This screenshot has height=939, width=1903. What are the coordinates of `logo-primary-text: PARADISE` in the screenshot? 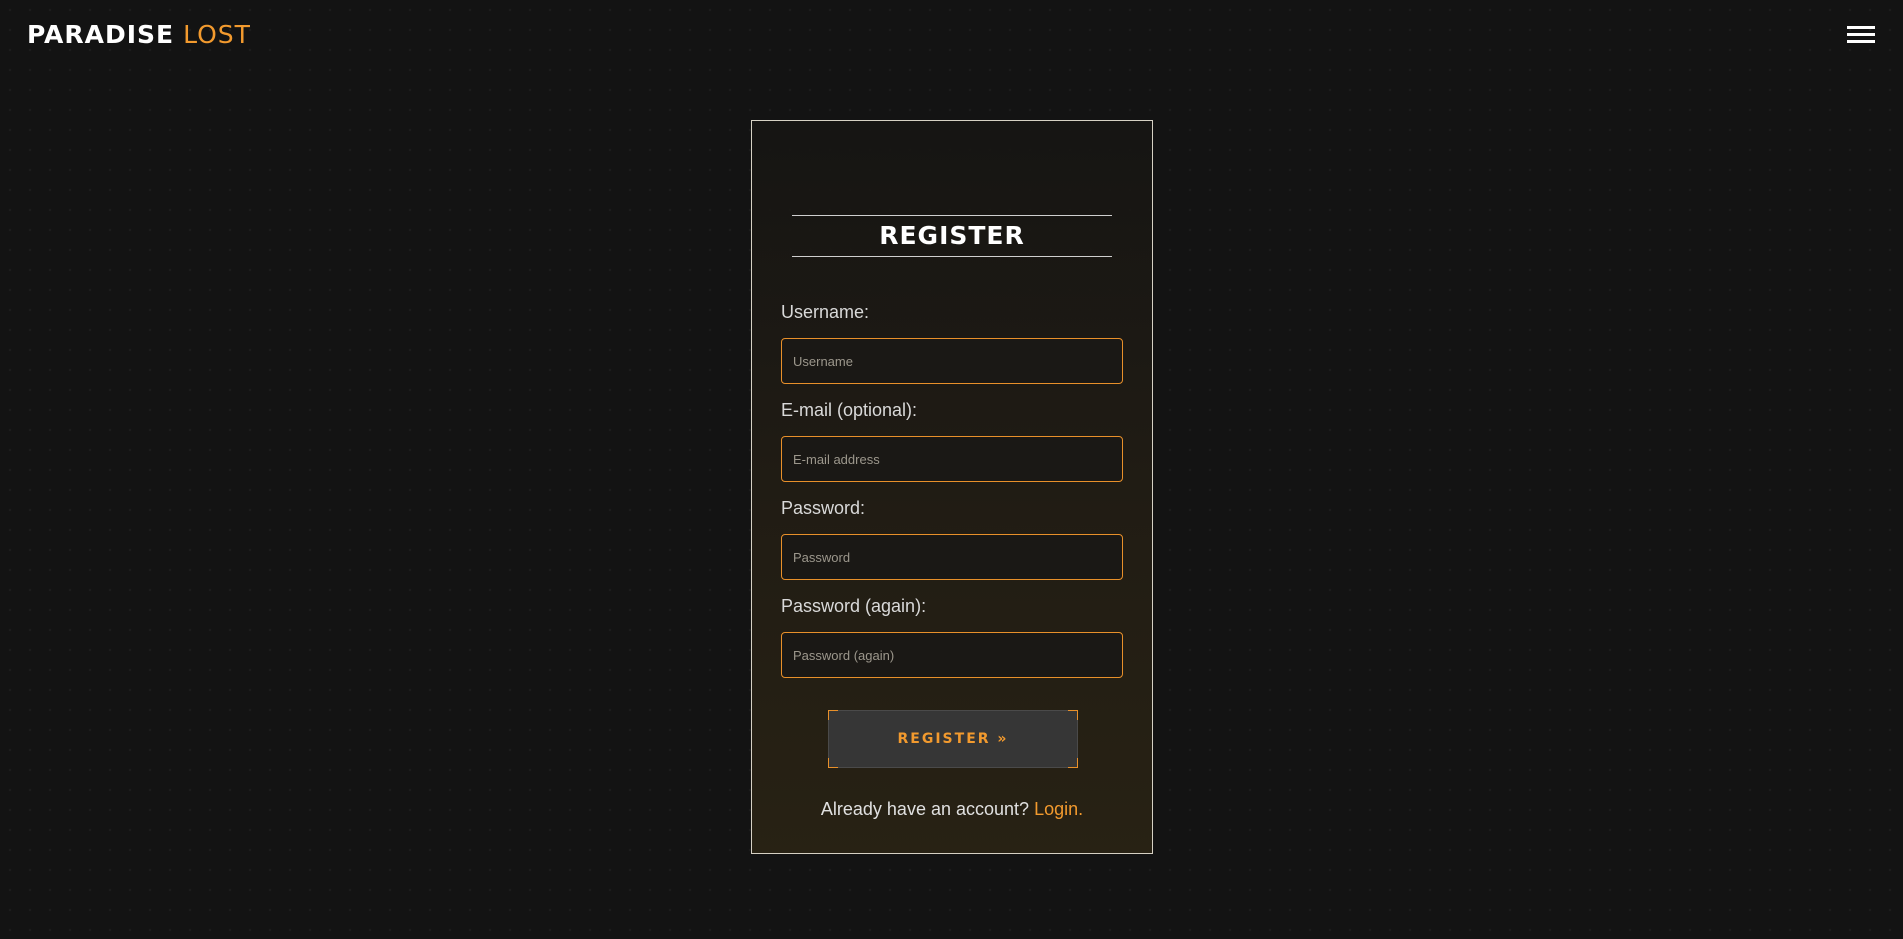 It's located at (101, 34).